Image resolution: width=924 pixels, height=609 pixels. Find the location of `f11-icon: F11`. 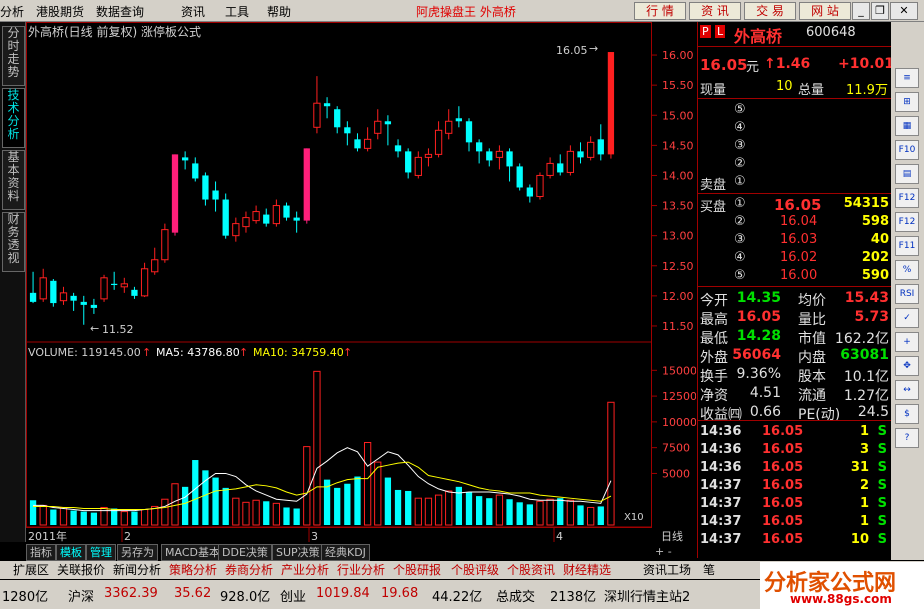

f11-icon: F11 is located at coordinates (907, 246).